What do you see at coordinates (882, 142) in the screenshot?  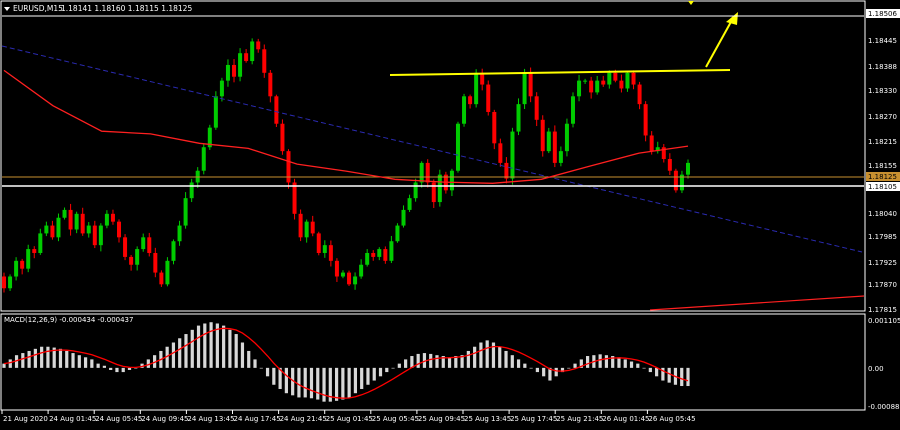 I see `price-tick-label: 1.18215` at bounding box center [882, 142].